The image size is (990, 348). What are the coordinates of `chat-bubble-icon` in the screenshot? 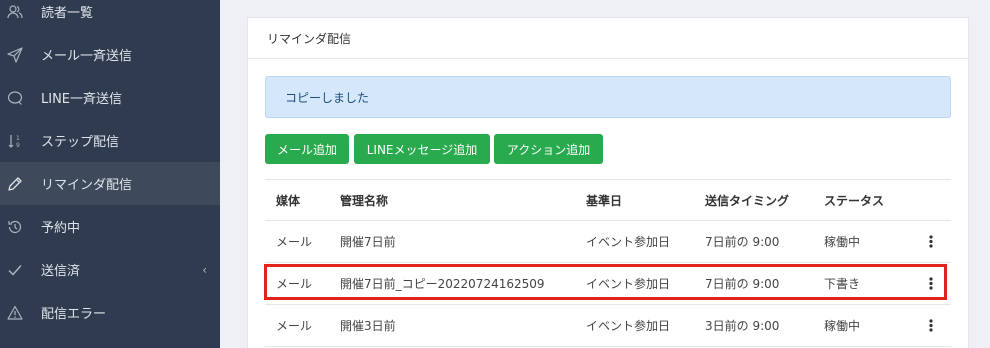 It's located at (15, 98).